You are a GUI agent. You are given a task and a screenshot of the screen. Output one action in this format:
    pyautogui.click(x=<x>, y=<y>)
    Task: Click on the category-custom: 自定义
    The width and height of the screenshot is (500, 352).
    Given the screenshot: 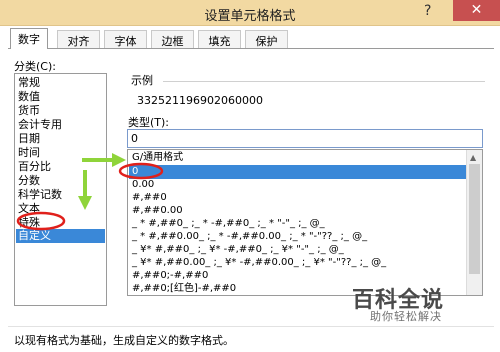 What is the action you would take?
    pyautogui.click(x=60, y=236)
    